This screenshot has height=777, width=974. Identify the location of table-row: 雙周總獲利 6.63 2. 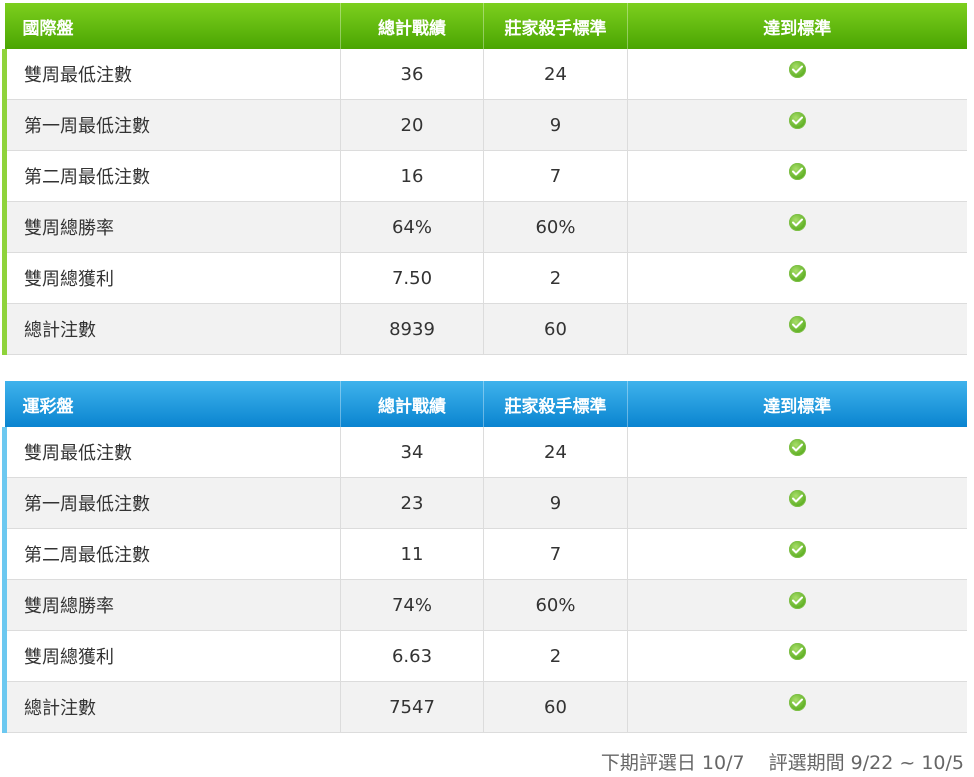
(484, 656).